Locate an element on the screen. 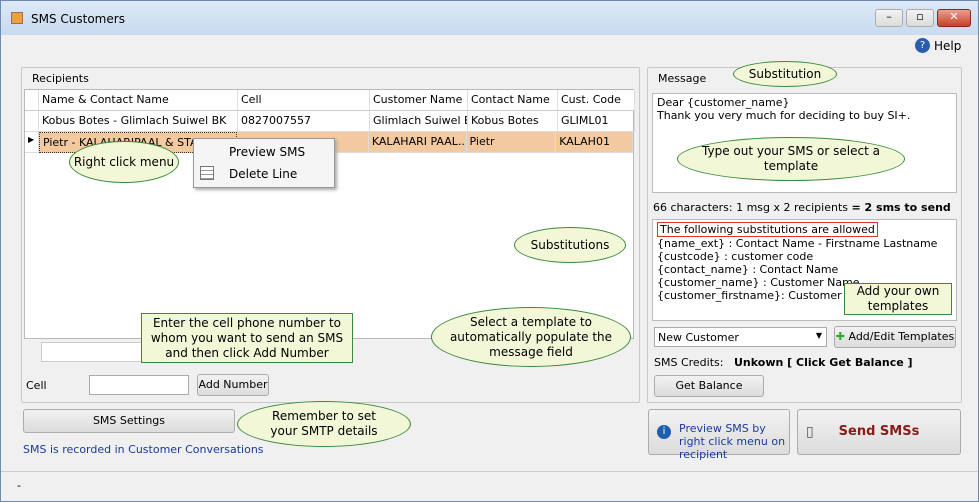 This screenshot has height=502, width=979. cell-customer: Glimlach Suiwel BK is located at coordinates (419, 121).